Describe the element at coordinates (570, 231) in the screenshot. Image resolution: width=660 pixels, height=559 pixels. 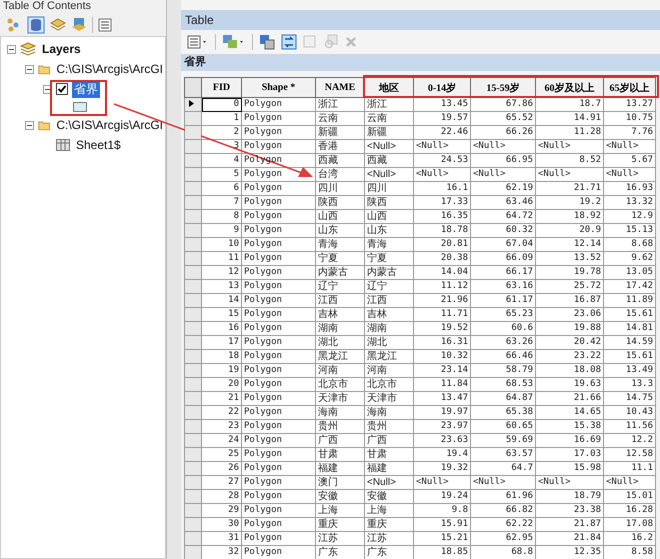
I see `table-cell: 20.9` at that location.